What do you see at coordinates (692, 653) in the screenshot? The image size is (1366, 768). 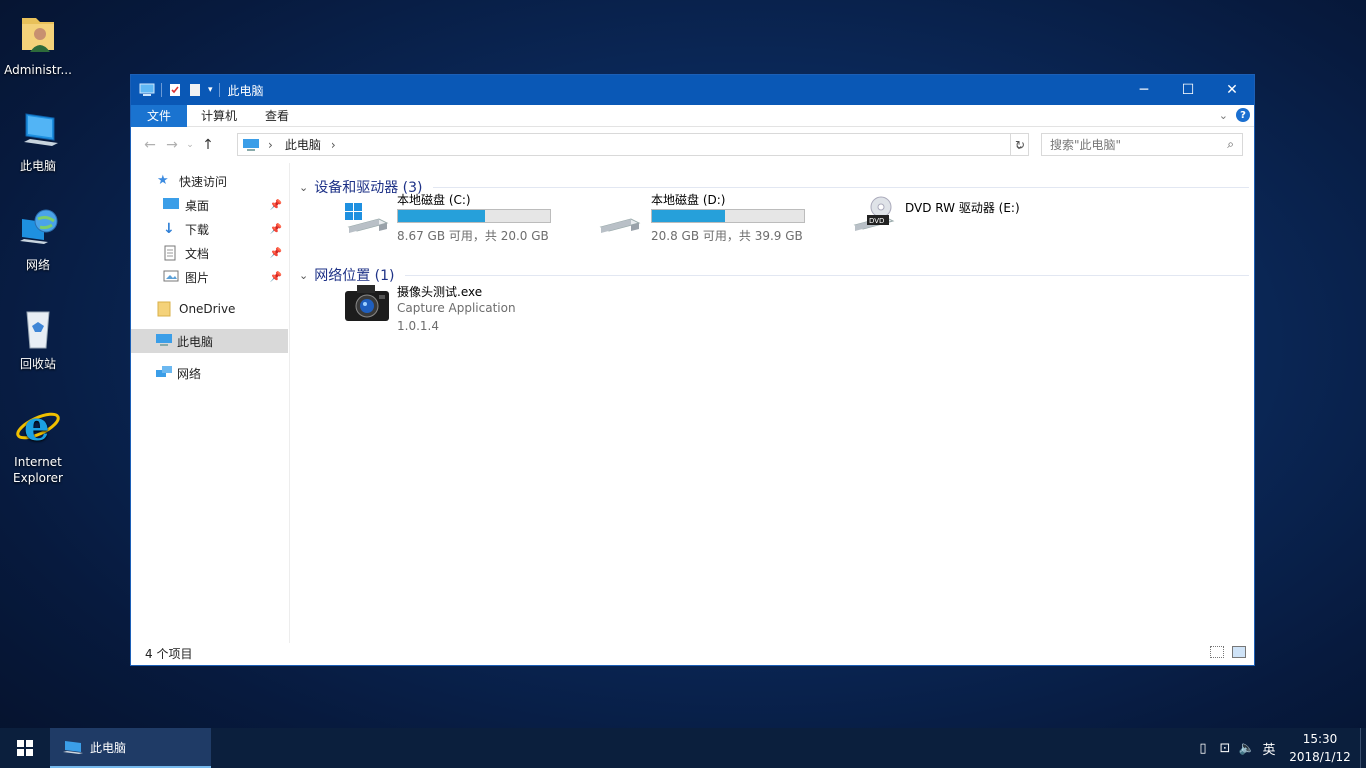 I see `status-bar: 4 个项目` at bounding box center [692, 653].